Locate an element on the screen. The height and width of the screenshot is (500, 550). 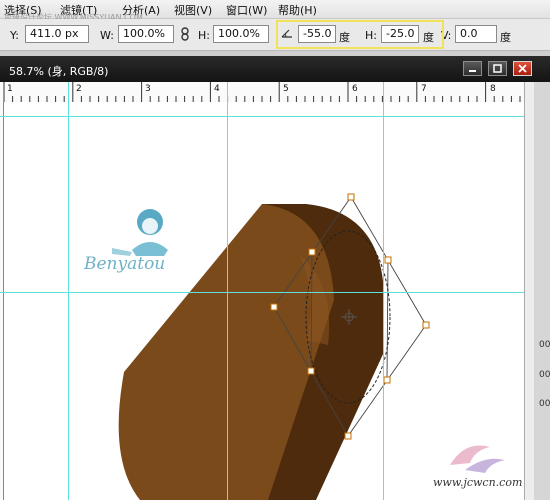
transform-options-bar: Y: W: H: 度 H: 度 V: 度 is located at coordinates (275, 35).